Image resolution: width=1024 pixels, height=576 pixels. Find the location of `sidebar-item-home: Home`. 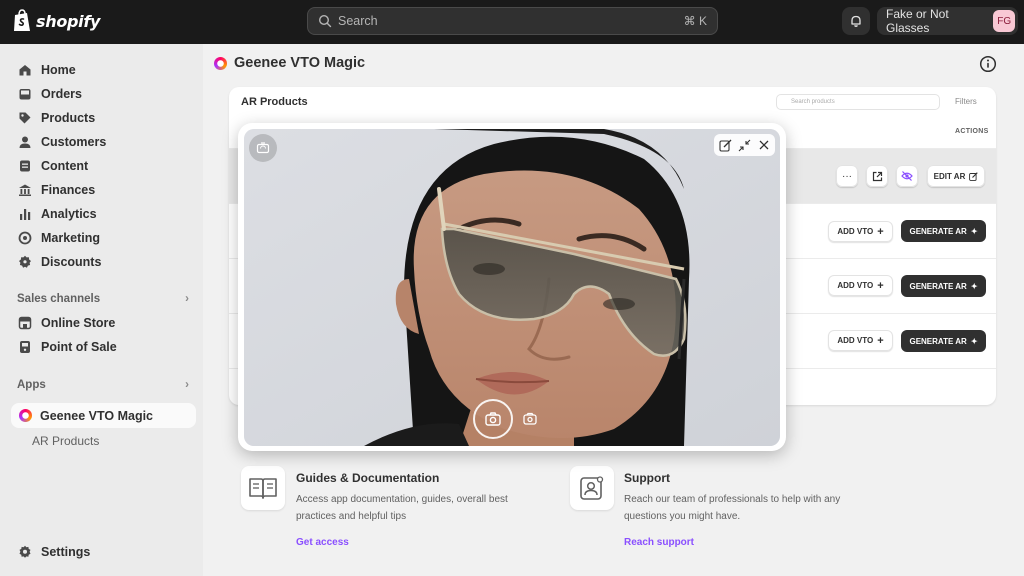

sidebar-item-home: Home is located at coordinates (47, 70).